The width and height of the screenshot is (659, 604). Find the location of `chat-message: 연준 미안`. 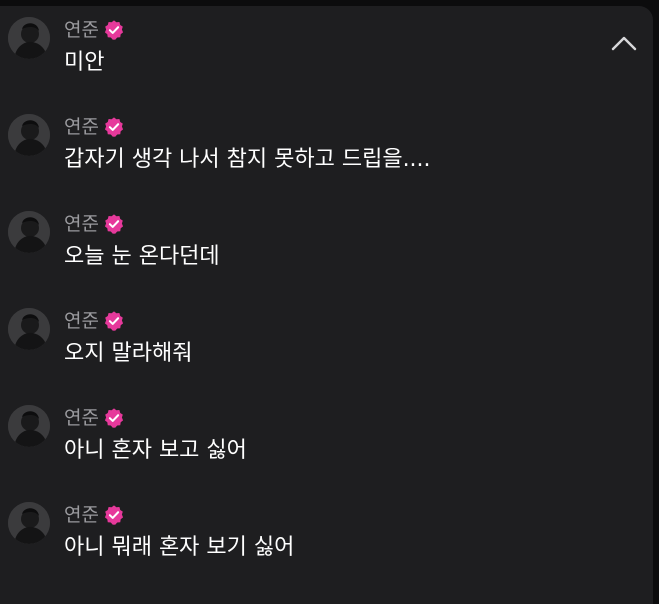

chat-message: 연준 미안 is located at coordinates (300, 49).